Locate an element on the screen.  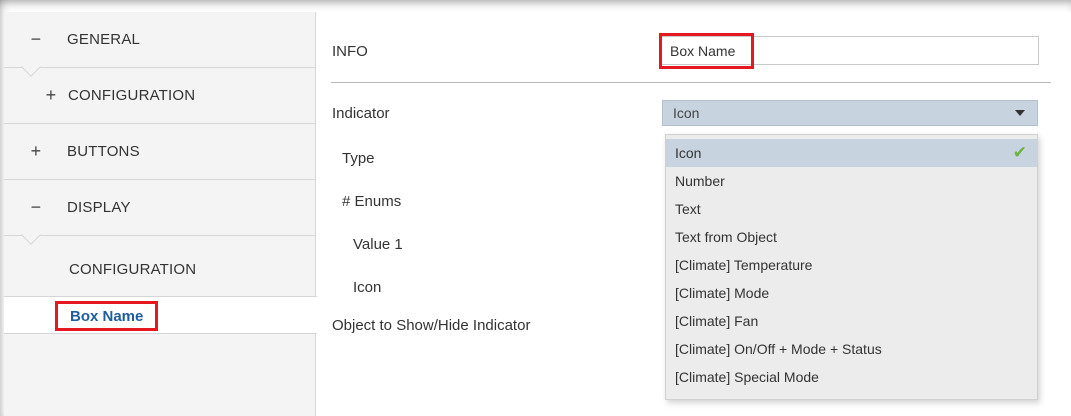
dropdown-option: [Climate] Temperature is located at coordinates (851, 265).